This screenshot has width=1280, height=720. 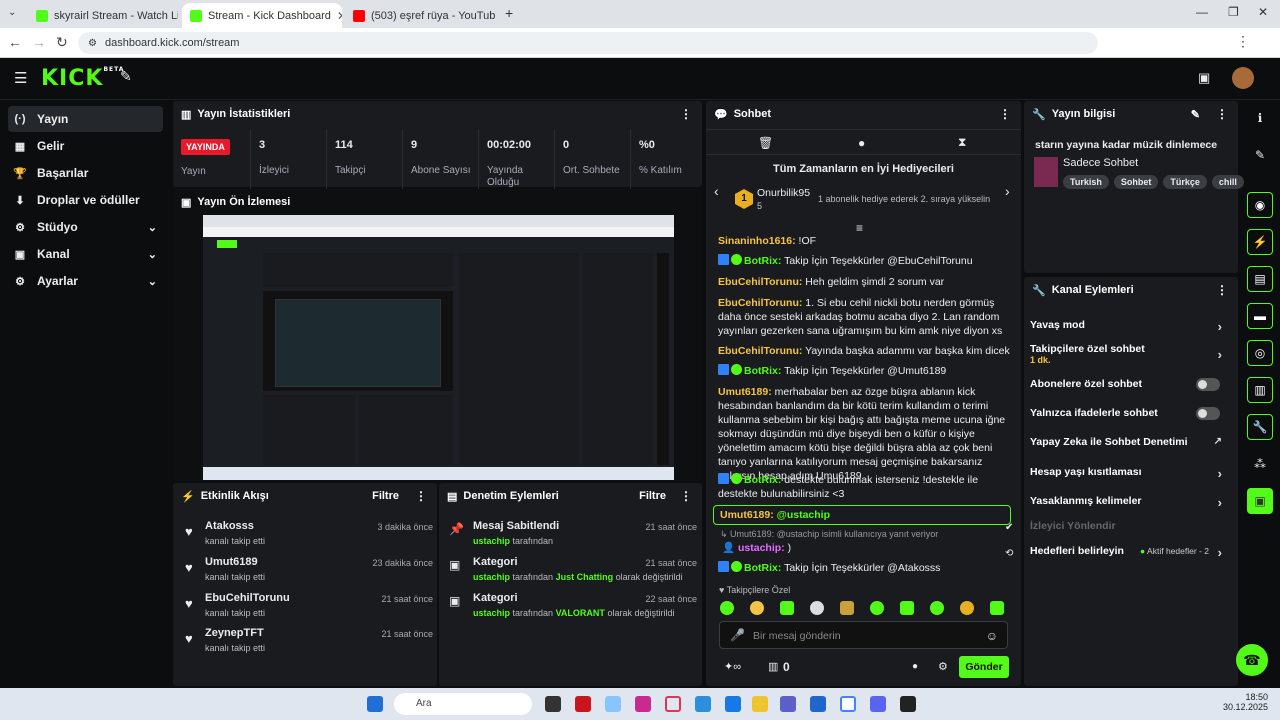 I want to click on close-window-icon: ✕, so click(x=1263, y=12).